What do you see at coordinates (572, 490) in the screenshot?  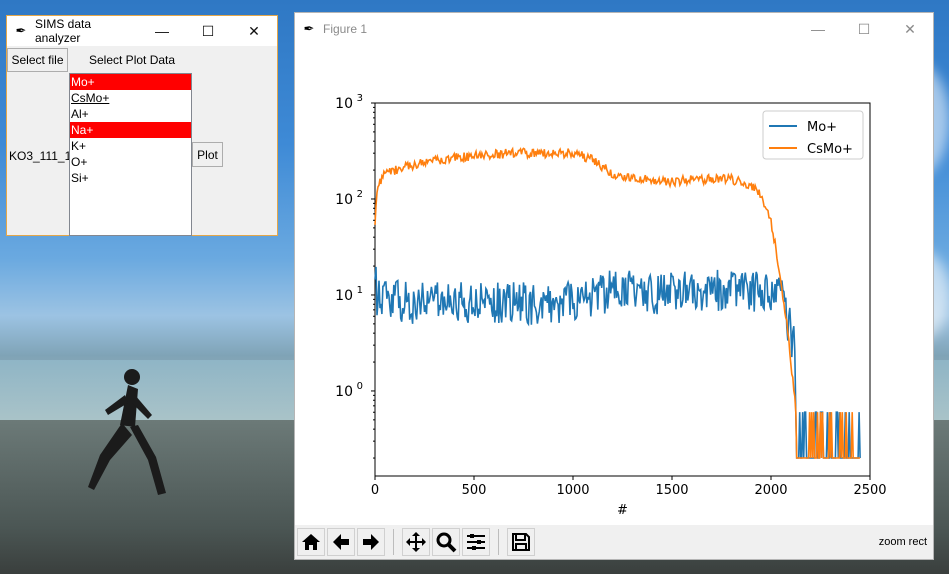 I see `x-tick-label: 1000` at bounding box center [572, 490].